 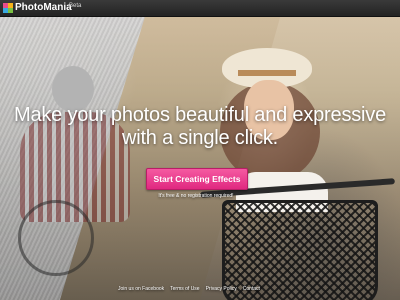 What do you see at coordinates (43, 8) in the screenshot?
I see `brand-name: PhotoMania` at bounding box center [43, 8].